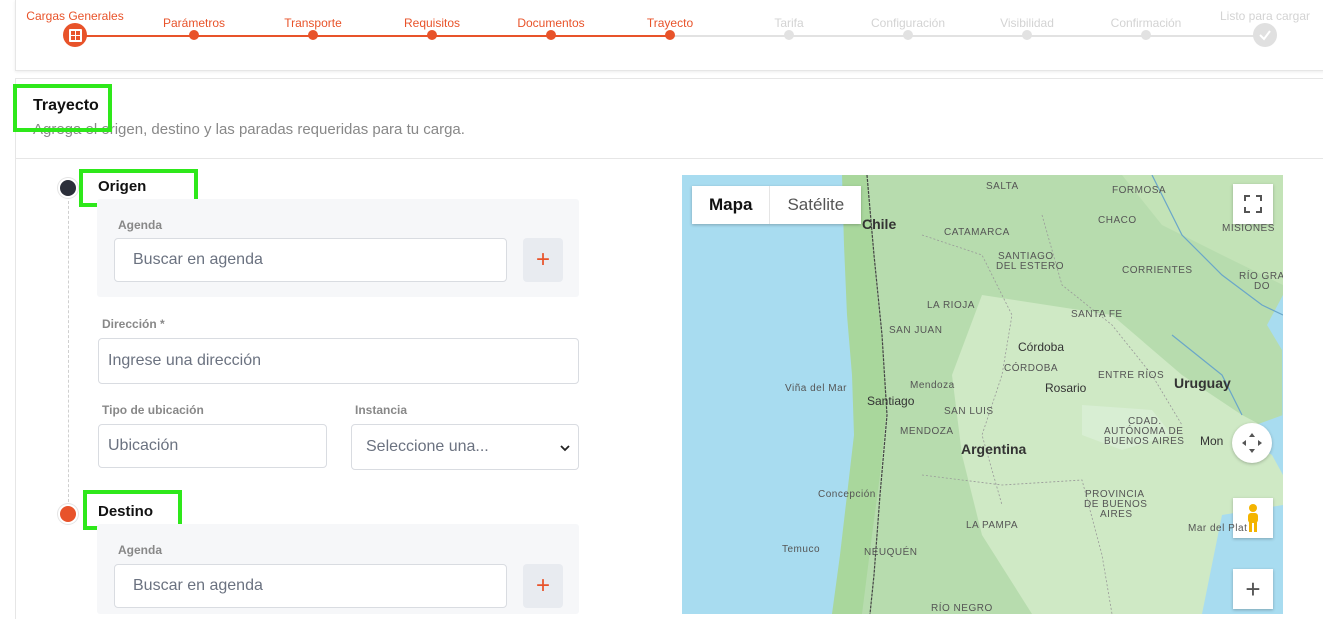 This screenshot has width=1323, height=619. Describe the element at coordinates (140, 225) in the screenshot. I see `origin-agenda-label: Agenda` at that location.